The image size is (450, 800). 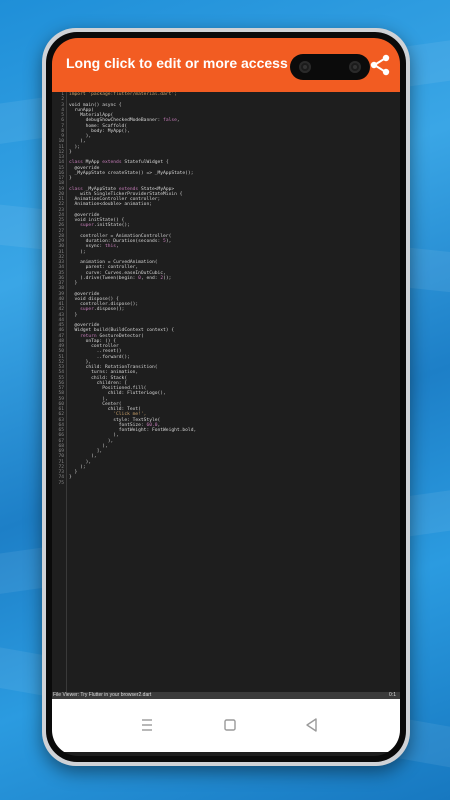 What do you see at coordinates (330, 67) in the screenshot?
I see `front-camera-cutout` at bounding box center [330, 67].